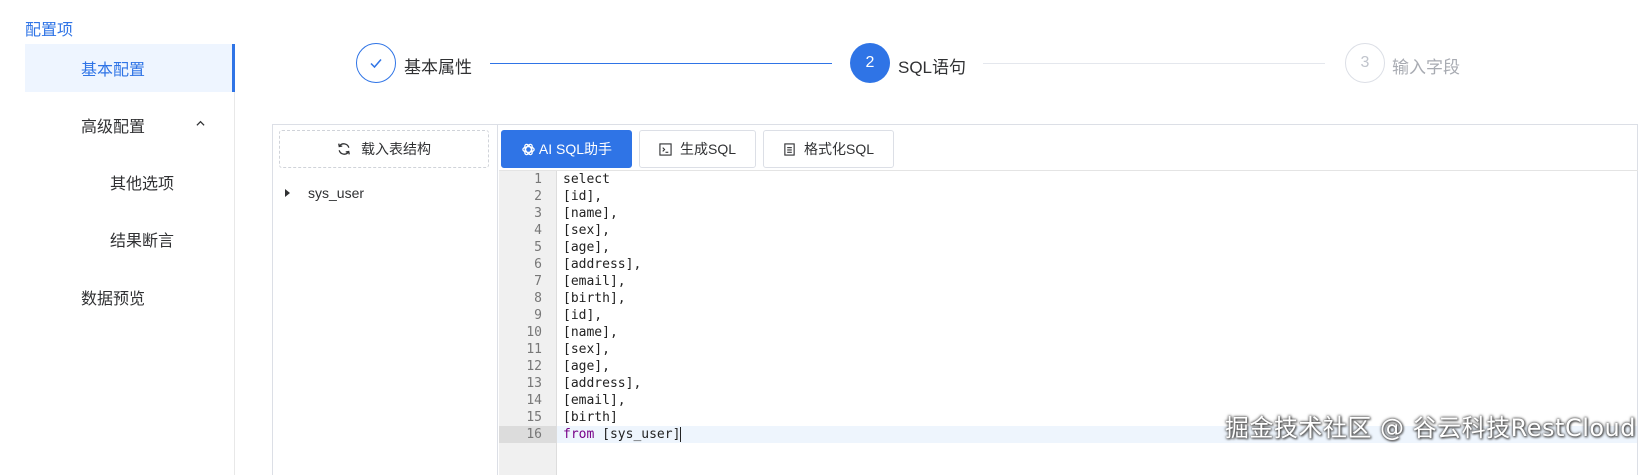 The image size is (1644, 475). What do you see at coordinates (538, 315) in the screenshot?
I see `line-number: 9` at bounding box center [538, 315].